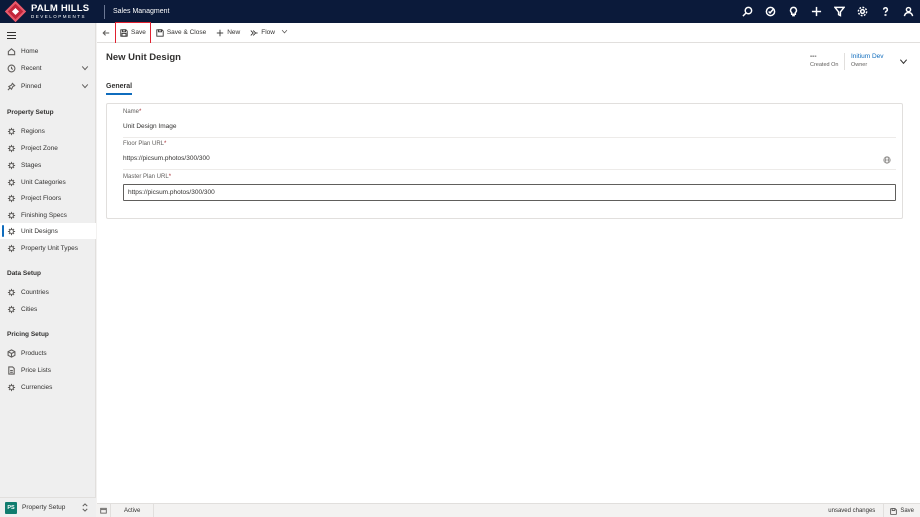 This screenshot has width=920, height=517. Describe the element at coordinates (48, 292) in the screenshot. I see `sidebar-item-countries: Countries` at that location.